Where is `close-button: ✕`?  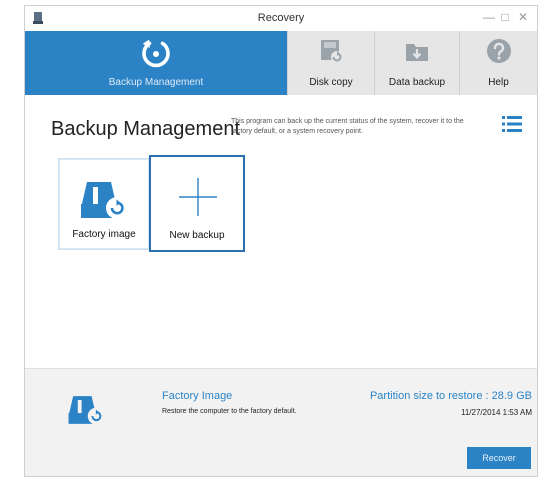 close-button: ✕ is located at coordinates (523, 17).